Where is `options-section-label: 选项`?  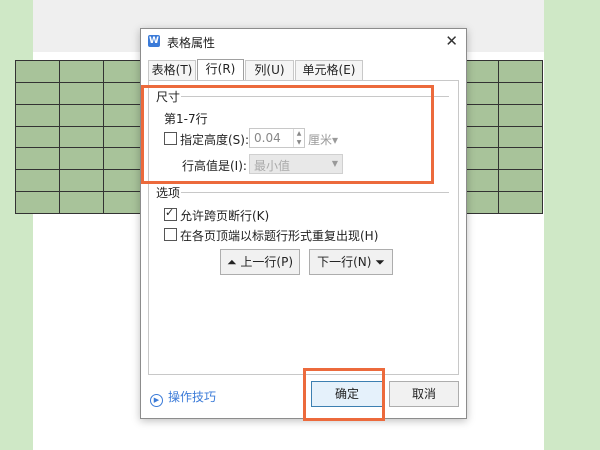
options-section-label: 选项 is located at coordinates (168, 193).